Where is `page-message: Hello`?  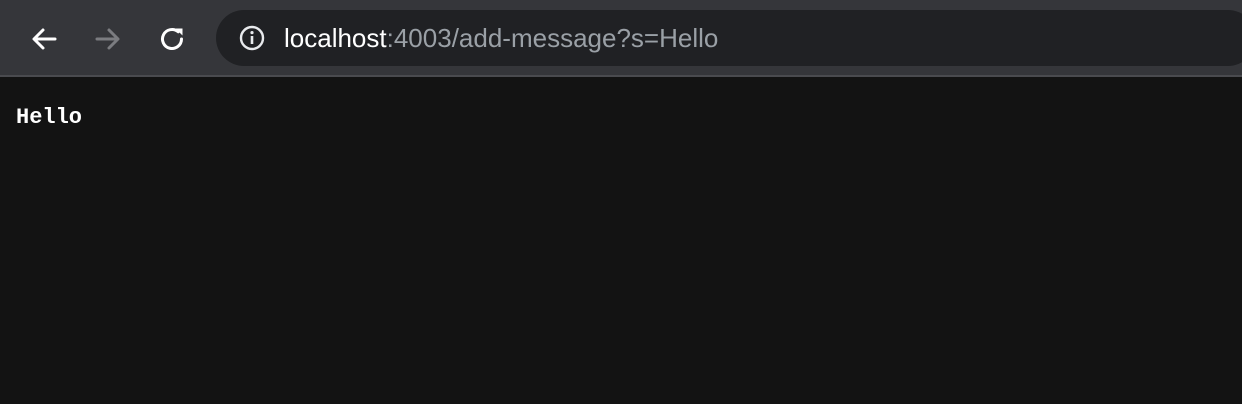 page-message: Hello is located at coordinates (49, 117).